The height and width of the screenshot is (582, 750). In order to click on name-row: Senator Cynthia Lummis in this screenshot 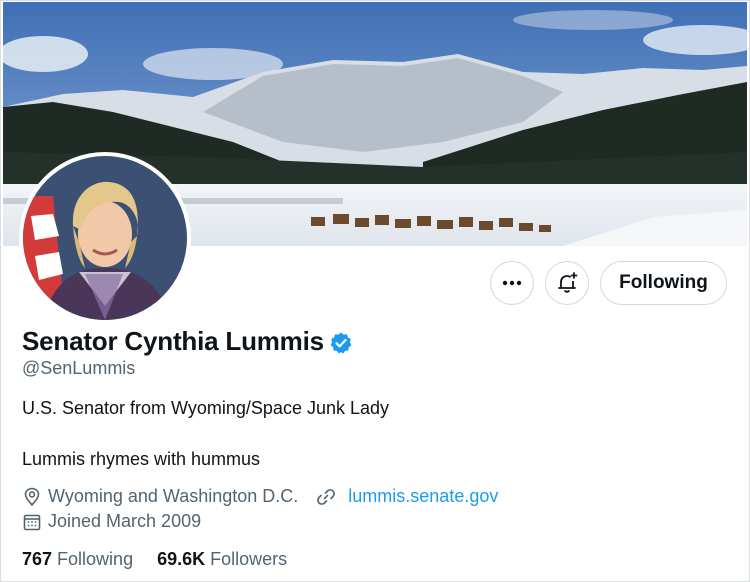, I will do `click(187, 341)`.